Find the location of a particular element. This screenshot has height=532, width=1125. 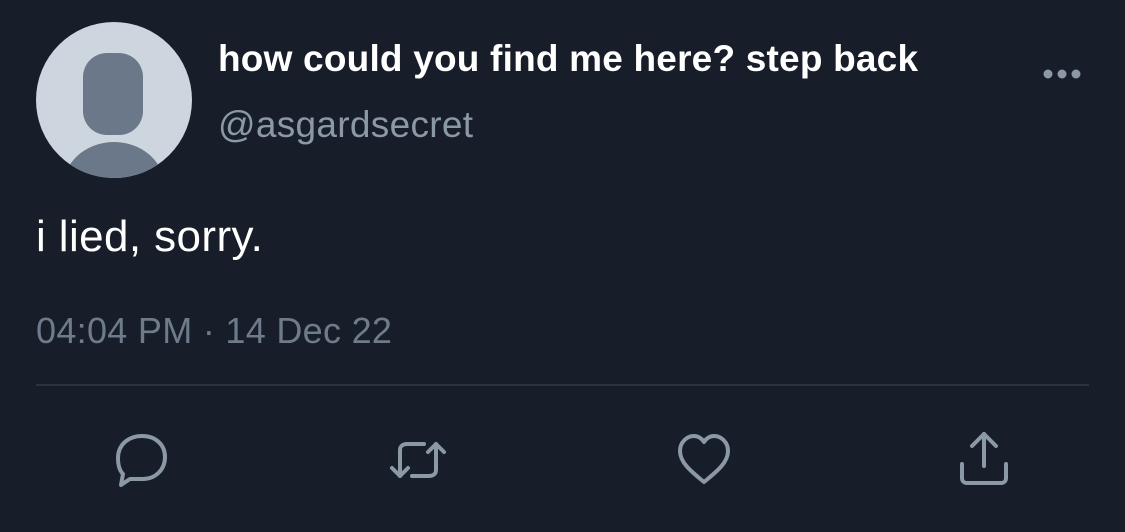

tweet-date: 14 Dec 22 is located at coordinates (309, 330).